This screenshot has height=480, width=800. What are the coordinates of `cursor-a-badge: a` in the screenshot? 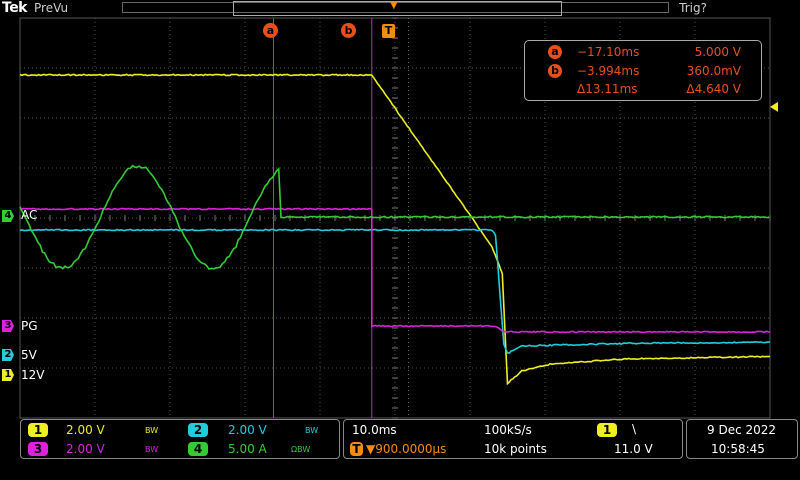 It's located at (270, 30).